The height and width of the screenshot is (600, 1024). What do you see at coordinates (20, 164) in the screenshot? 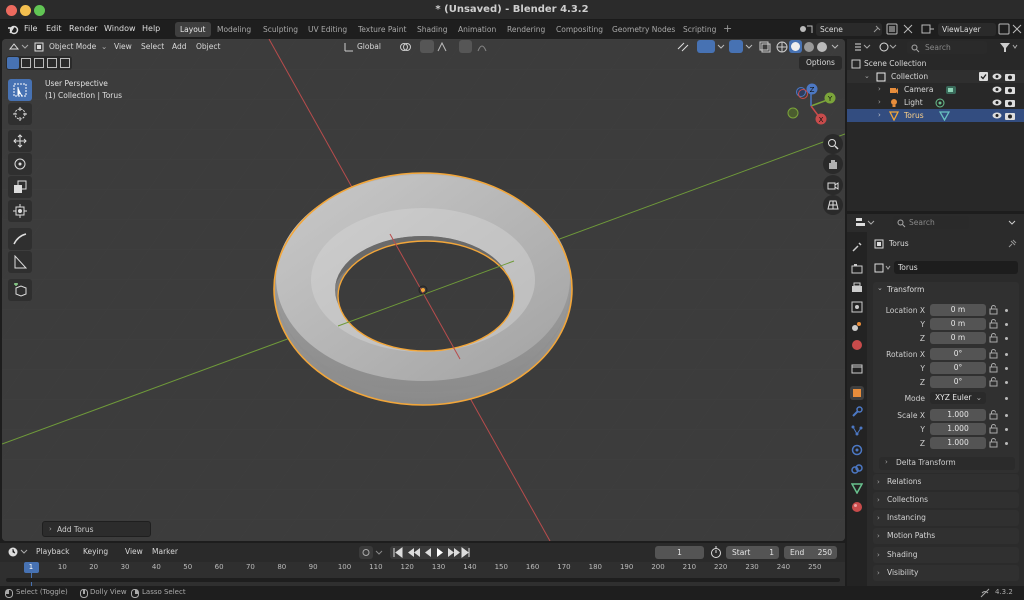
I see `rotate-tool` at bounding box center [20, 164].